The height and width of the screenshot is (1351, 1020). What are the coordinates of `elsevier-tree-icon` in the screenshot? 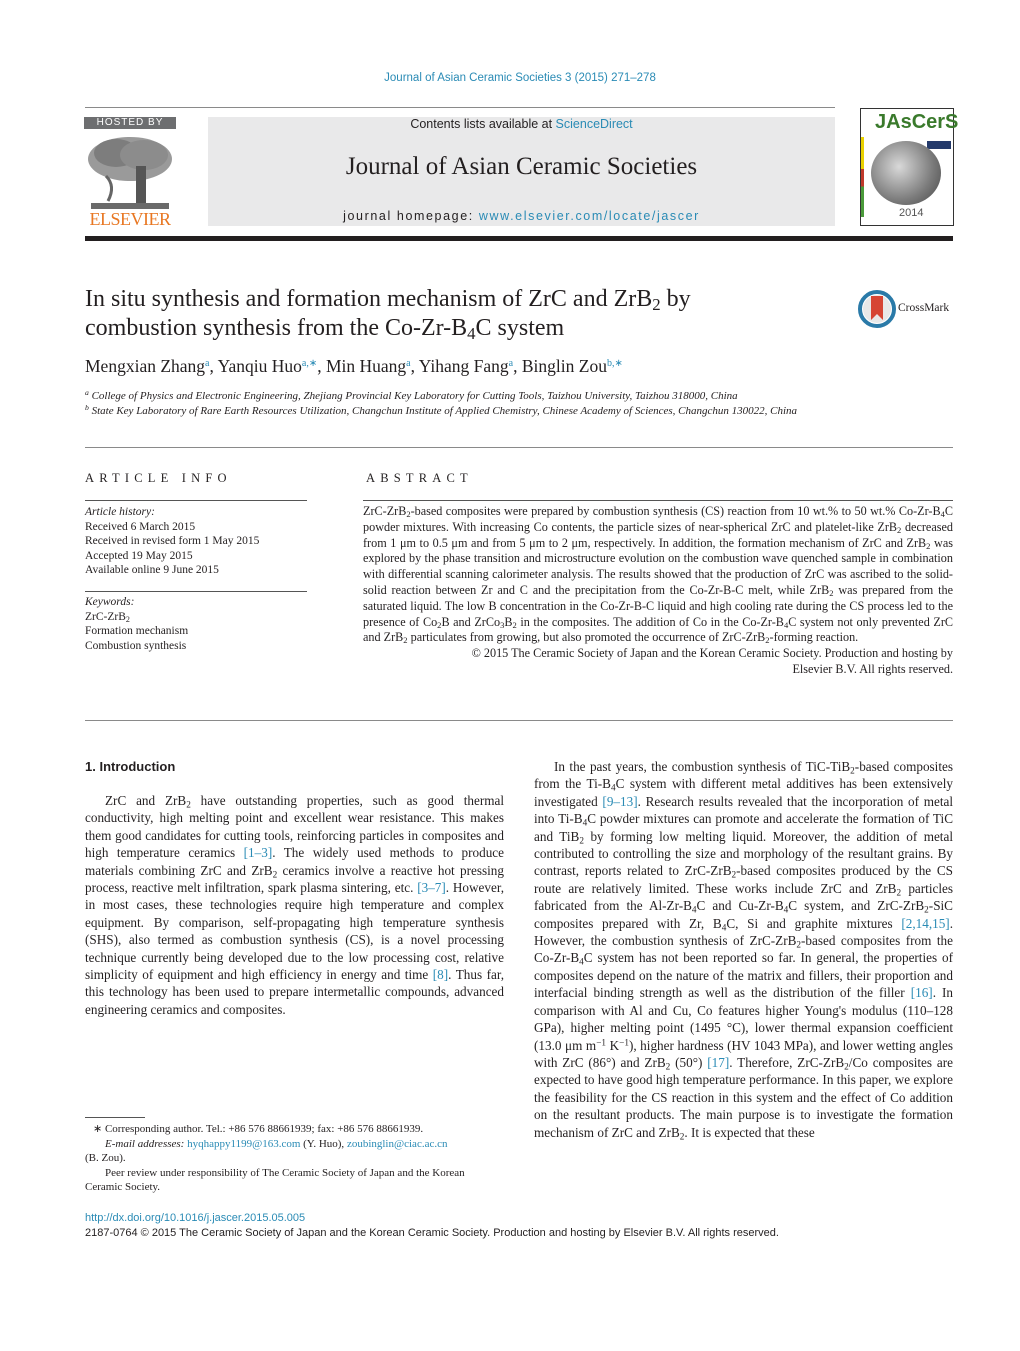 It's located at (130, 173).